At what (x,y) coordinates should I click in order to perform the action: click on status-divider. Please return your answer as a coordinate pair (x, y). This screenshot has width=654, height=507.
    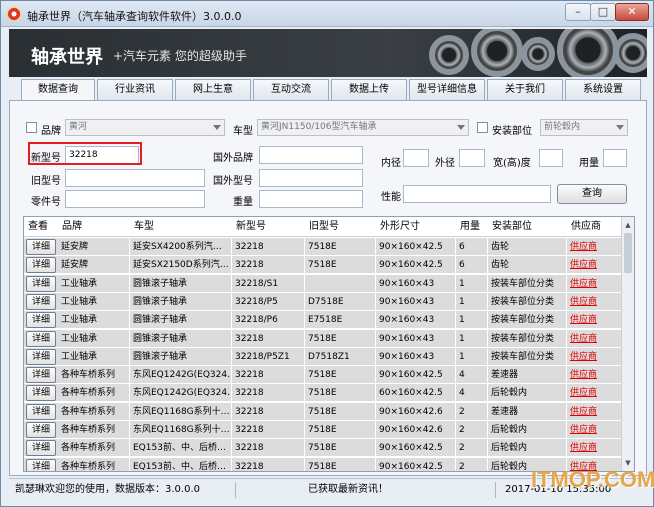
    Looking at the image, I should click on (495, 490).